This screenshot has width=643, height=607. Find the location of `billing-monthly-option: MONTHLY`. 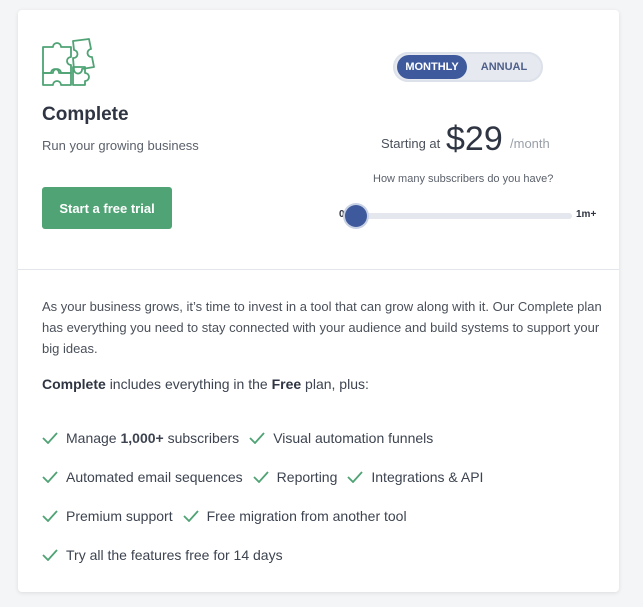

billing-monthly-option: MONTHLY is located at coordinates (432, 67).